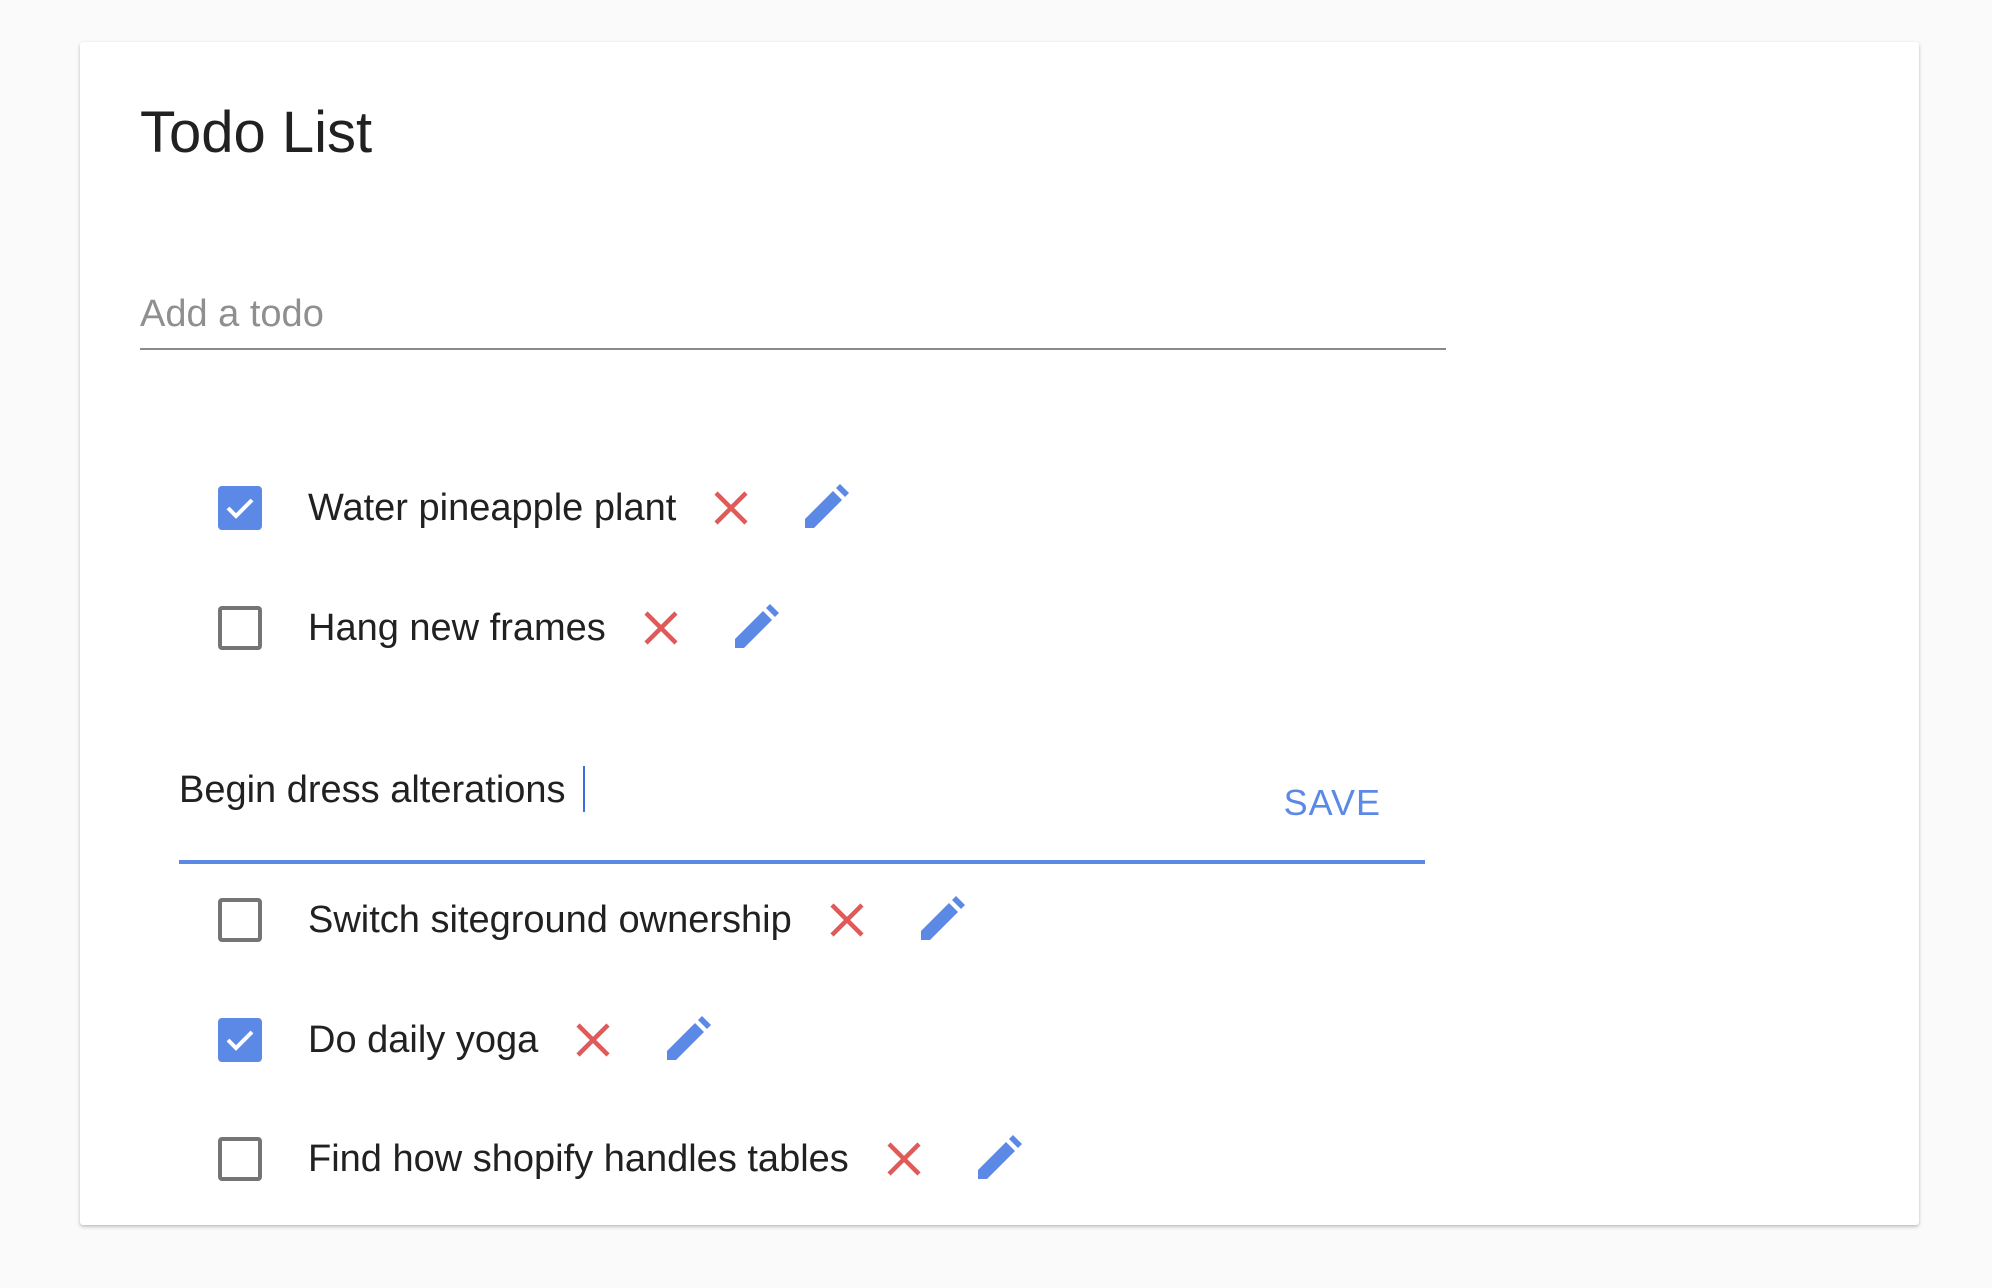 This screenshot has width=1992, height=1288. I want to click on edit-todo-input, so click(679, 790).